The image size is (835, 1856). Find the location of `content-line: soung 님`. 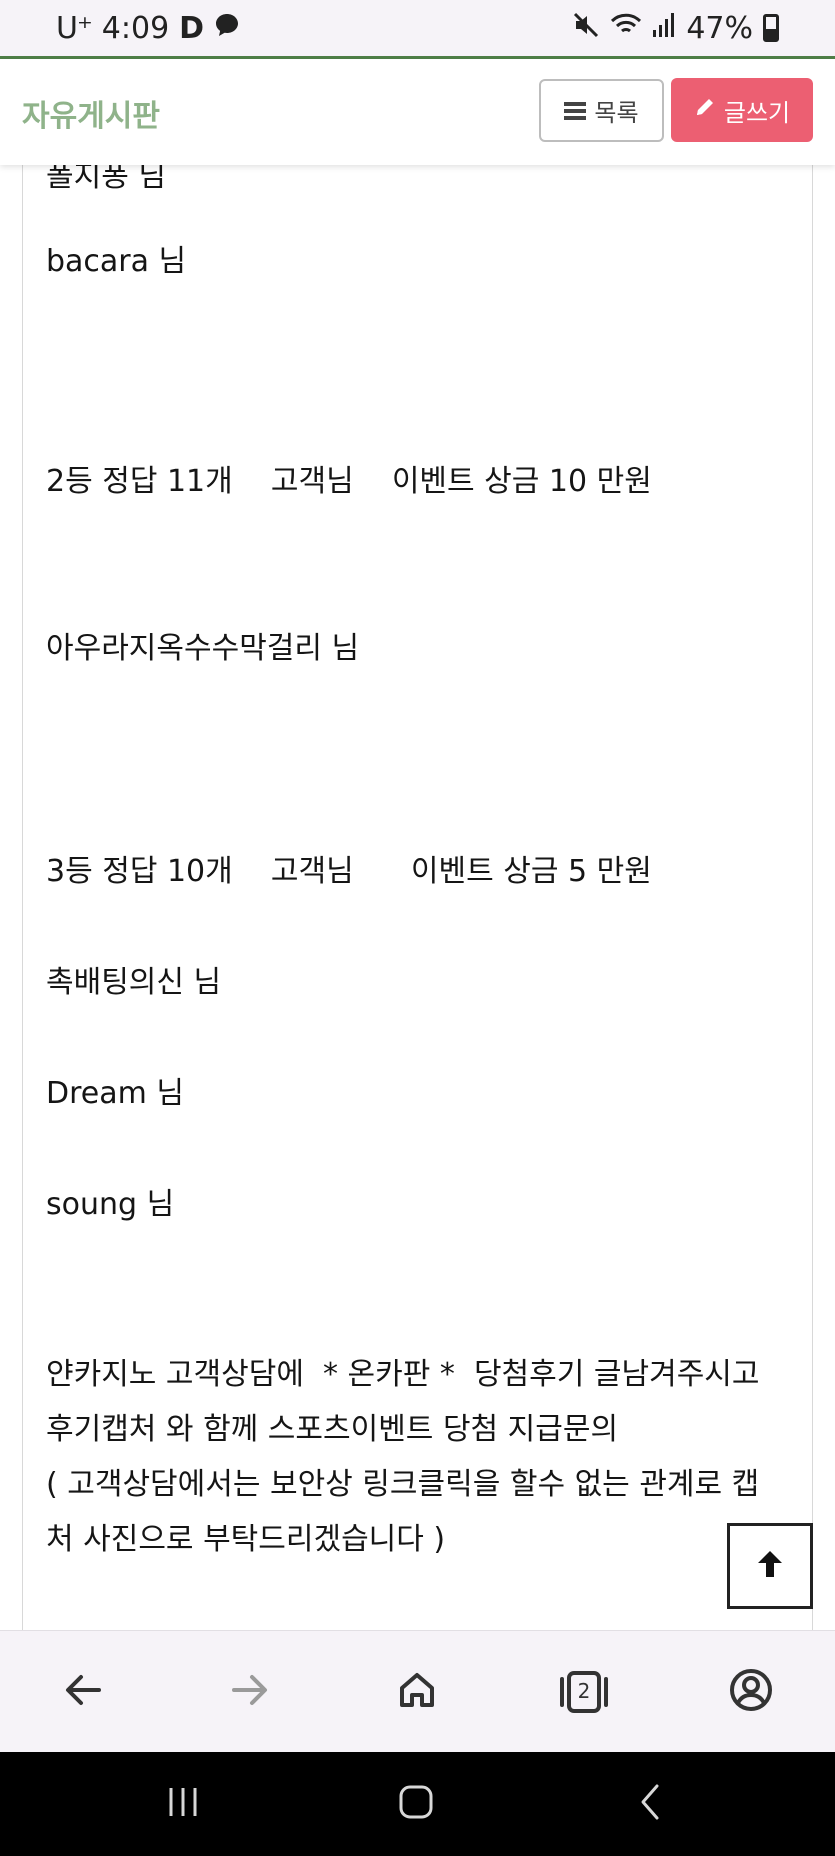

content-line: soung 님 is located at coordinates (110, 1204).